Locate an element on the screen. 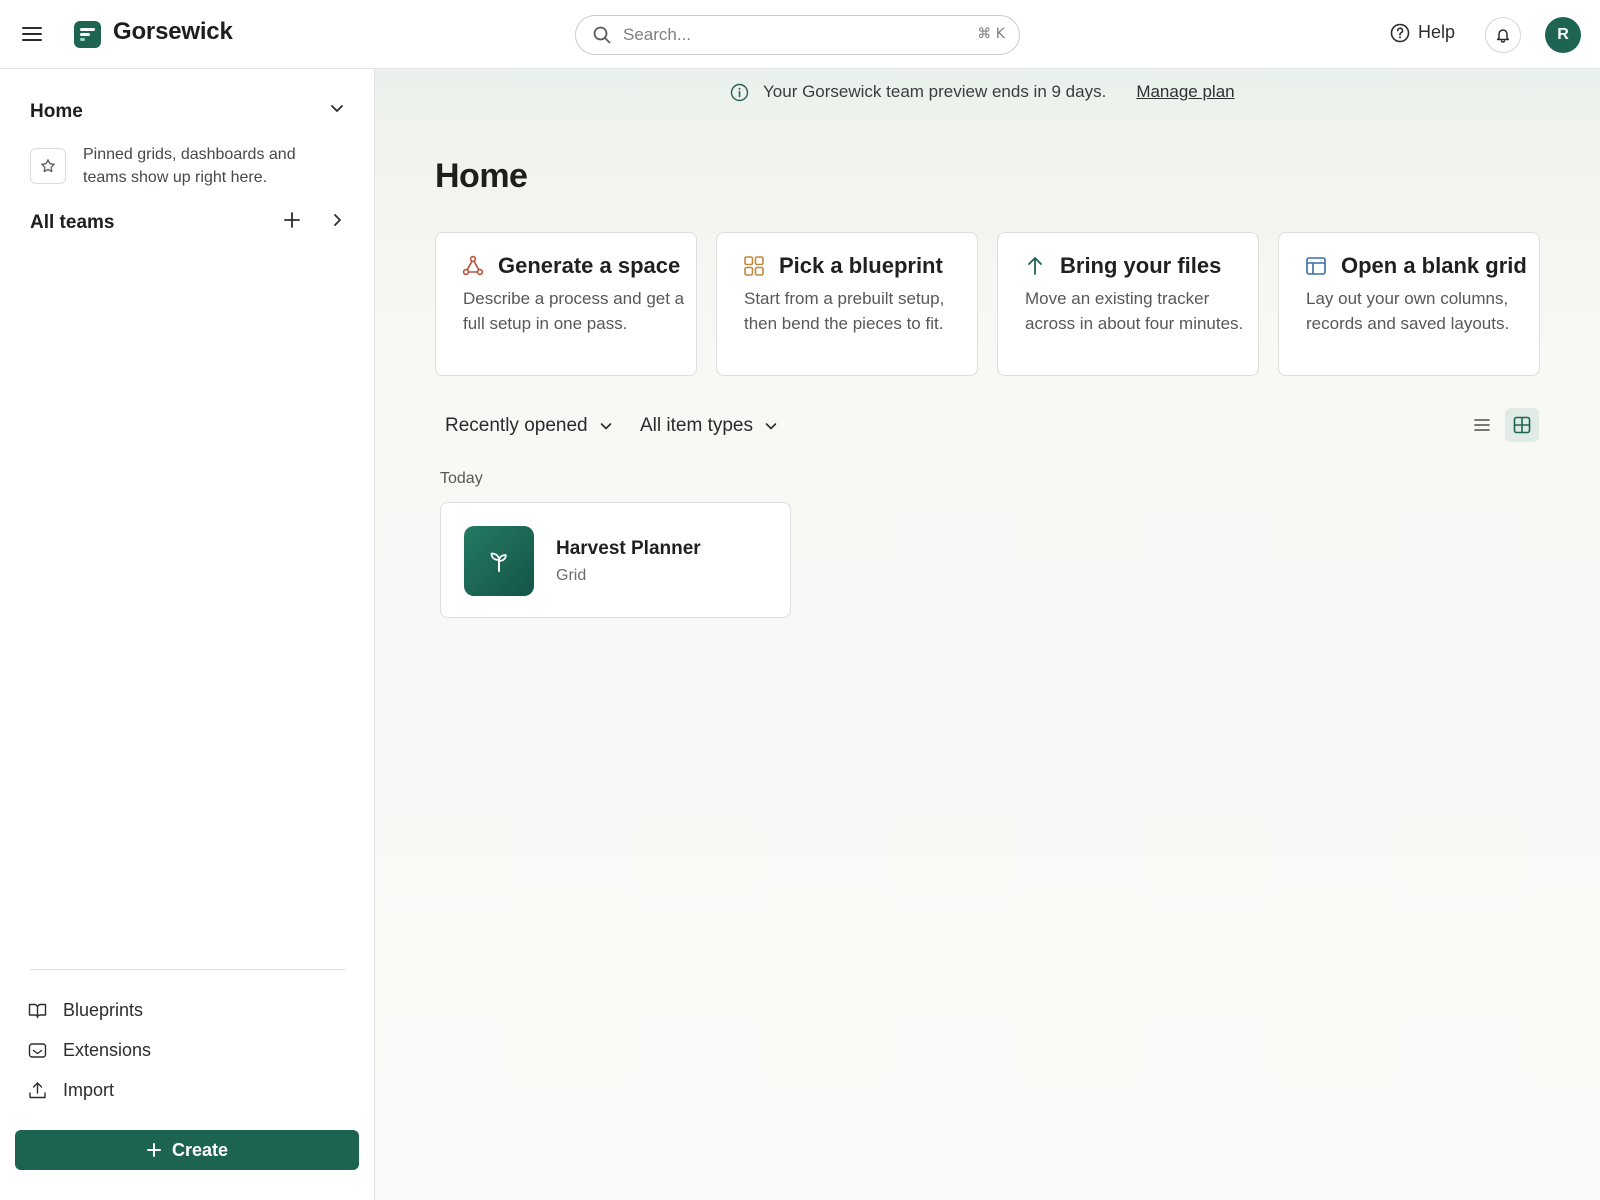  help-icon is located at coordinates (1400, 32).